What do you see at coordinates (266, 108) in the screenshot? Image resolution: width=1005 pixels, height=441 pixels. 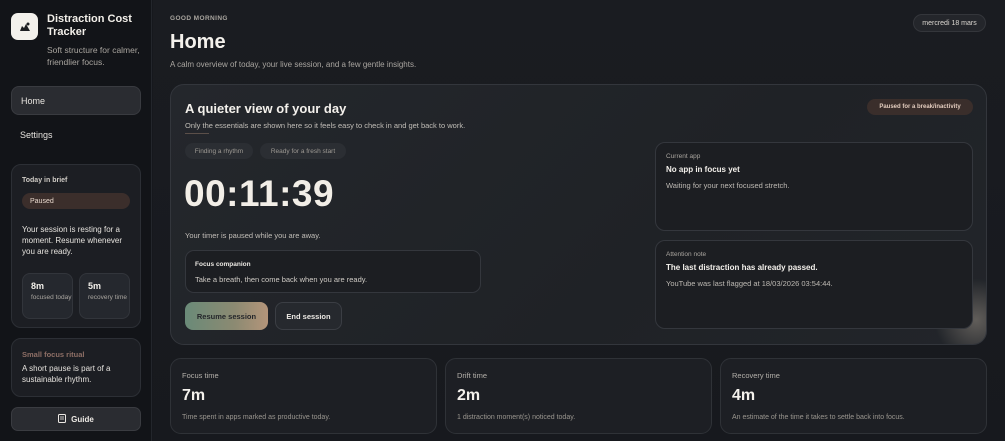 I see `hero-title: A quieter view of your day` at bounding box center [266, 108].